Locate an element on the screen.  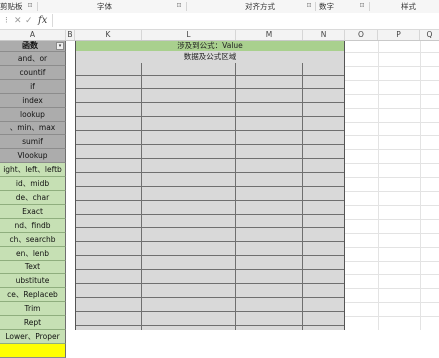
function-cell: if is located at coordinates (33, 87).